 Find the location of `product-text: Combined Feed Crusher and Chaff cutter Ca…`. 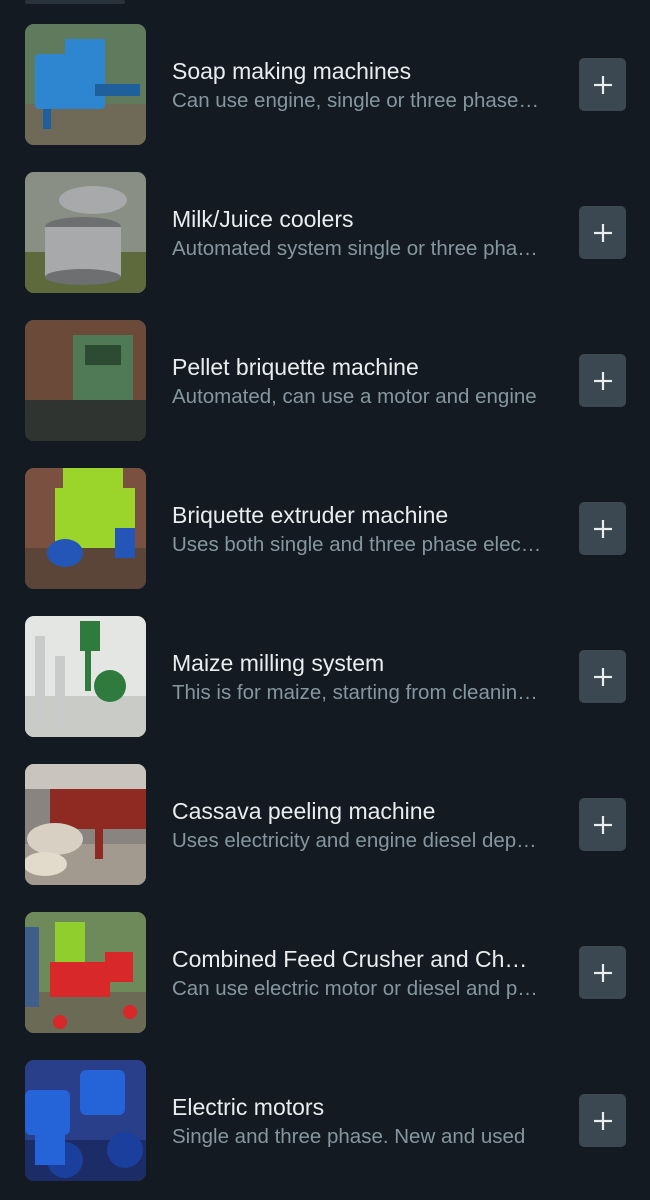

product-text: Combined Feed Crusher and Chaff cutter Ca… is located at coordinates (362, 973).